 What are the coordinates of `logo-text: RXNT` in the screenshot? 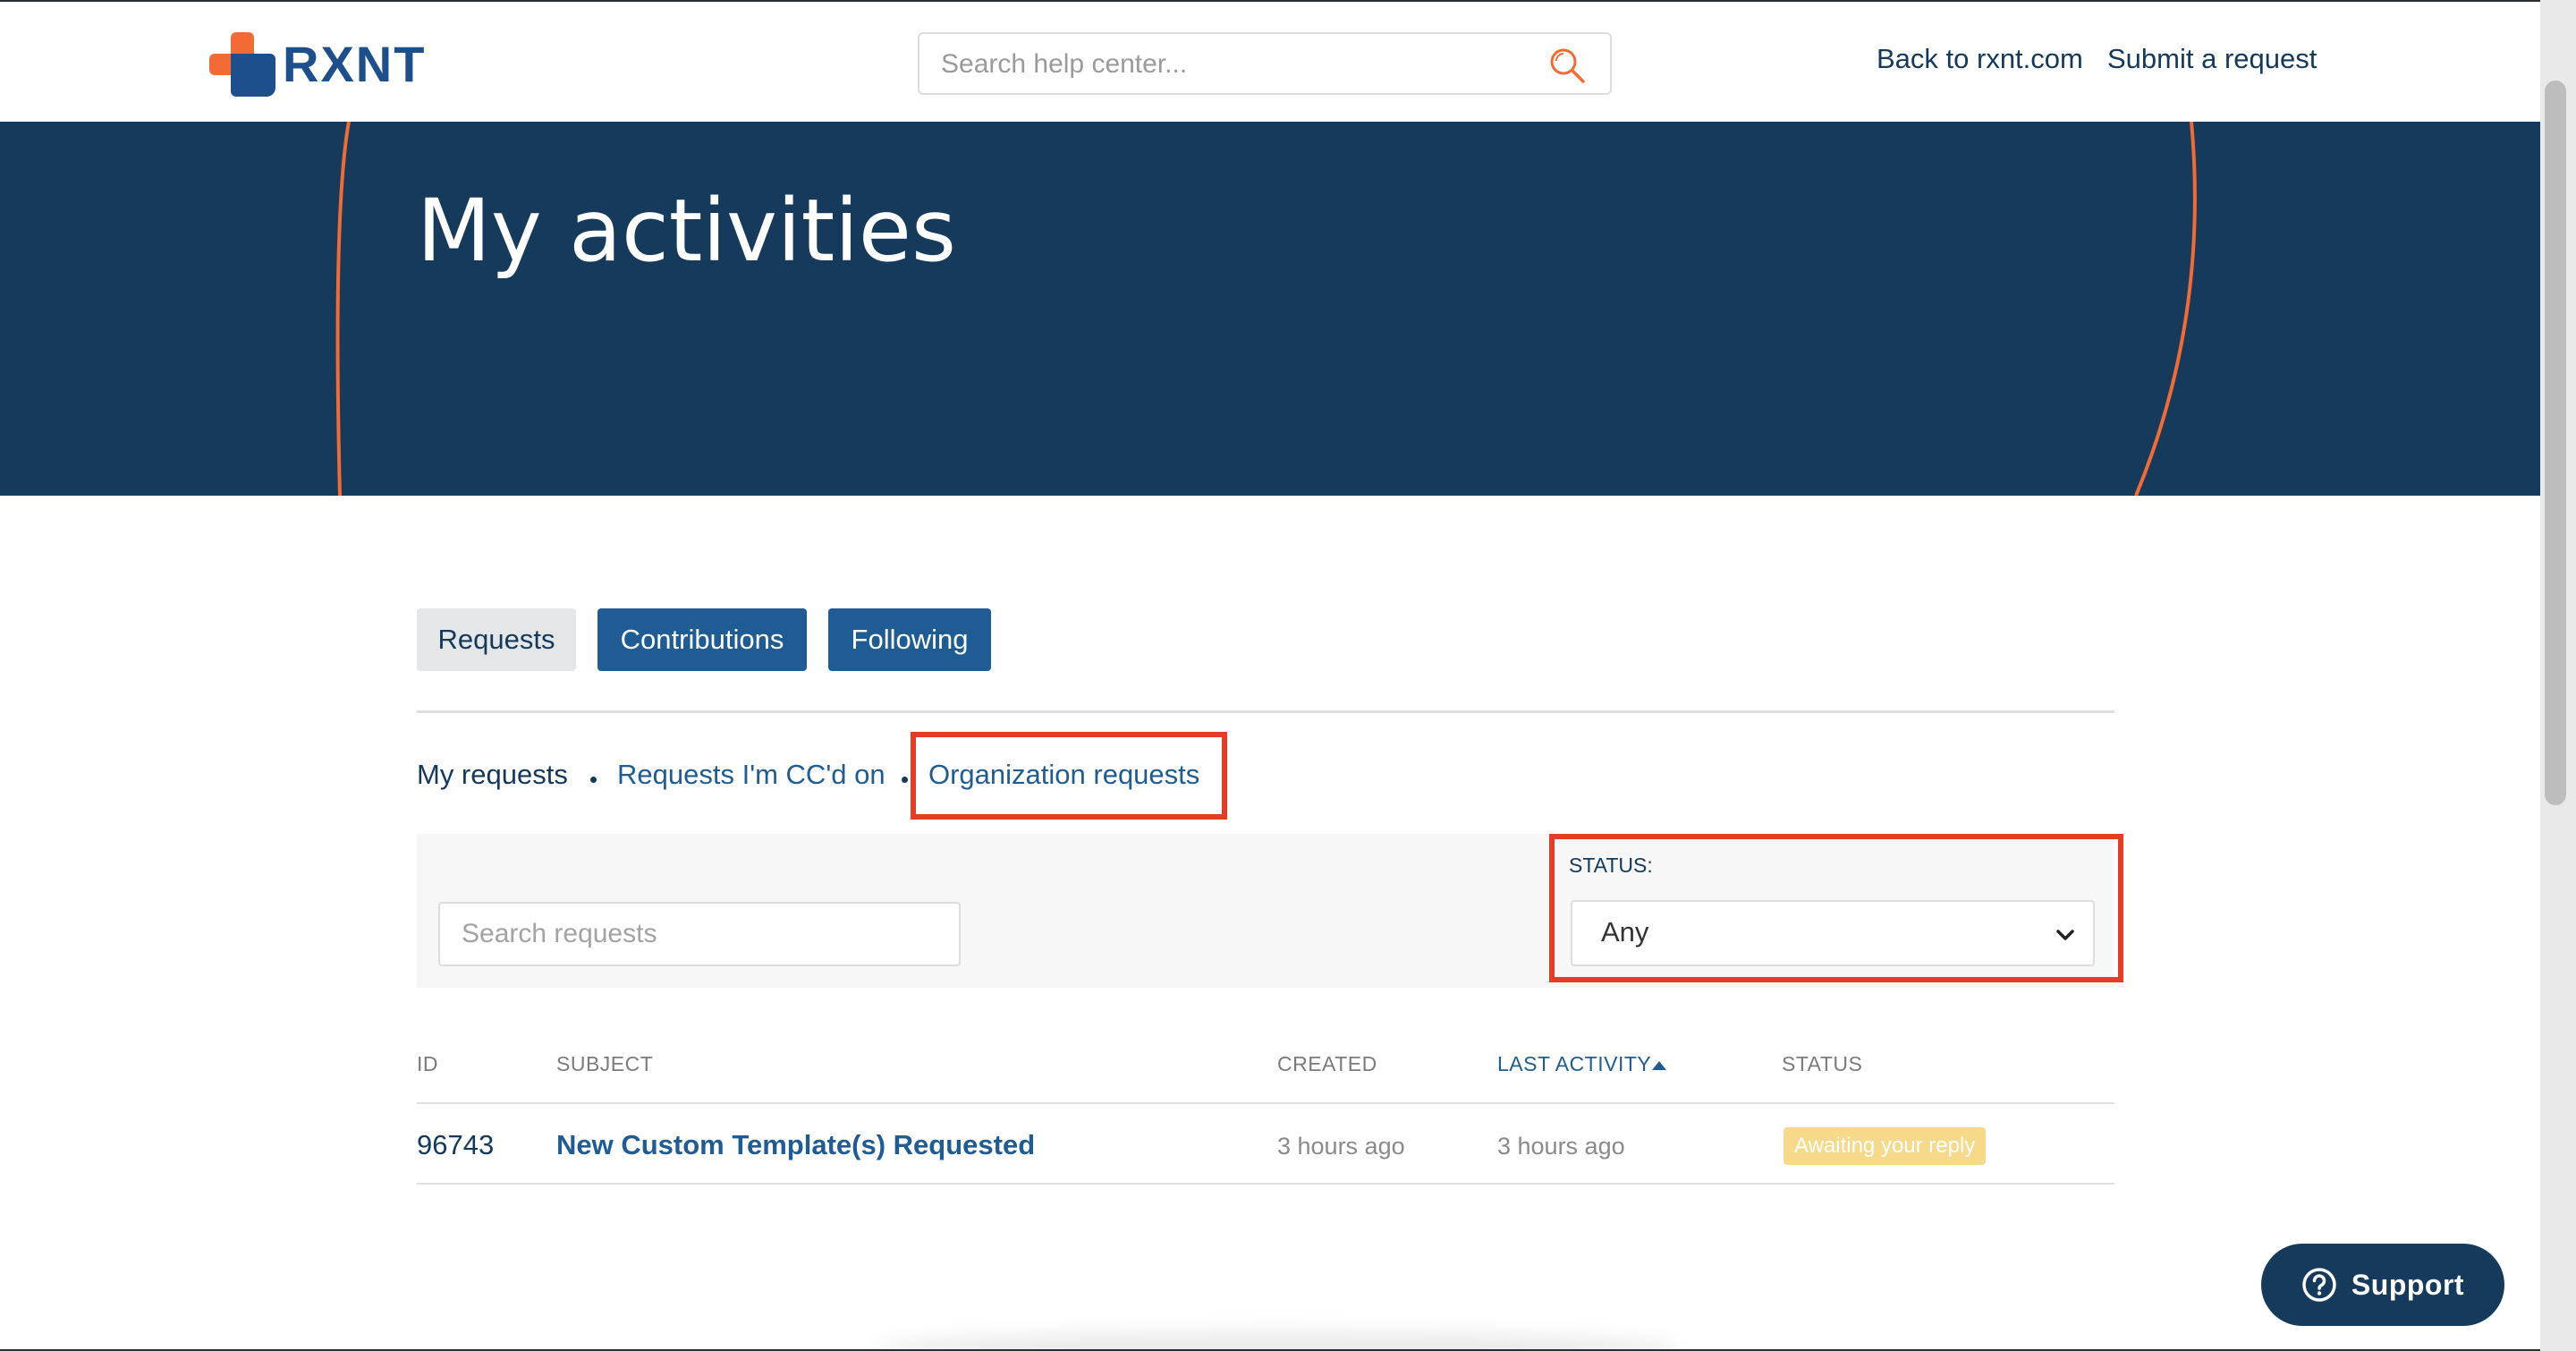 It's located at (355, 64).